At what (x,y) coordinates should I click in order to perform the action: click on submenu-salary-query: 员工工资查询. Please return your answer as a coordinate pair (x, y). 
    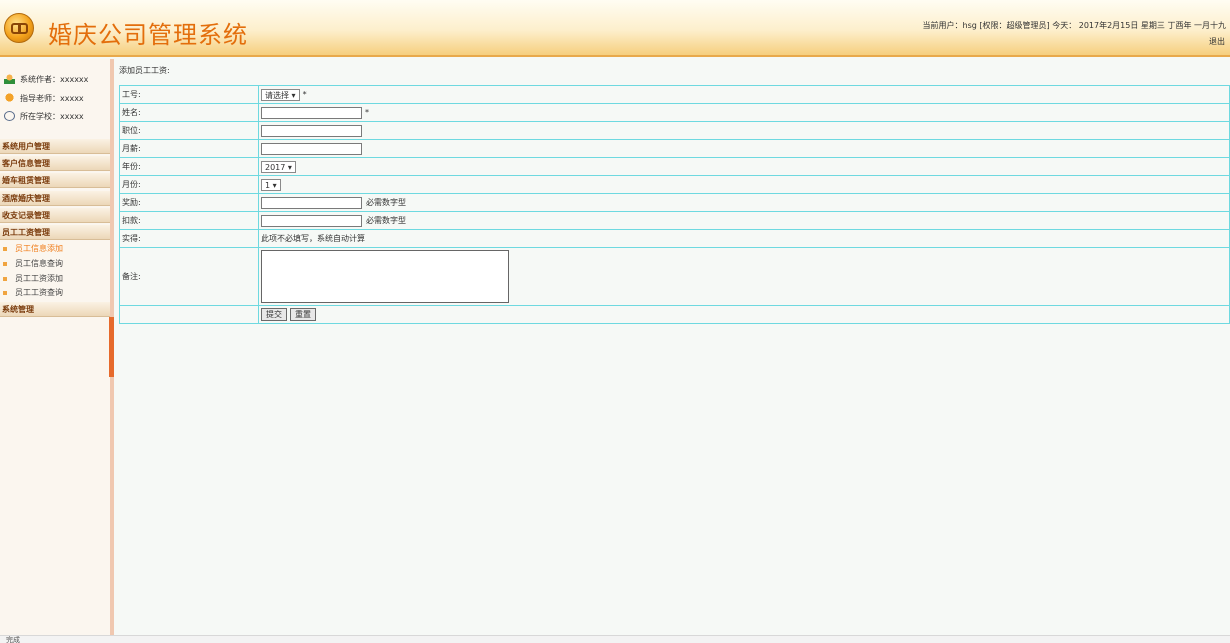
    Looking at the image, I should click on (31, 292).